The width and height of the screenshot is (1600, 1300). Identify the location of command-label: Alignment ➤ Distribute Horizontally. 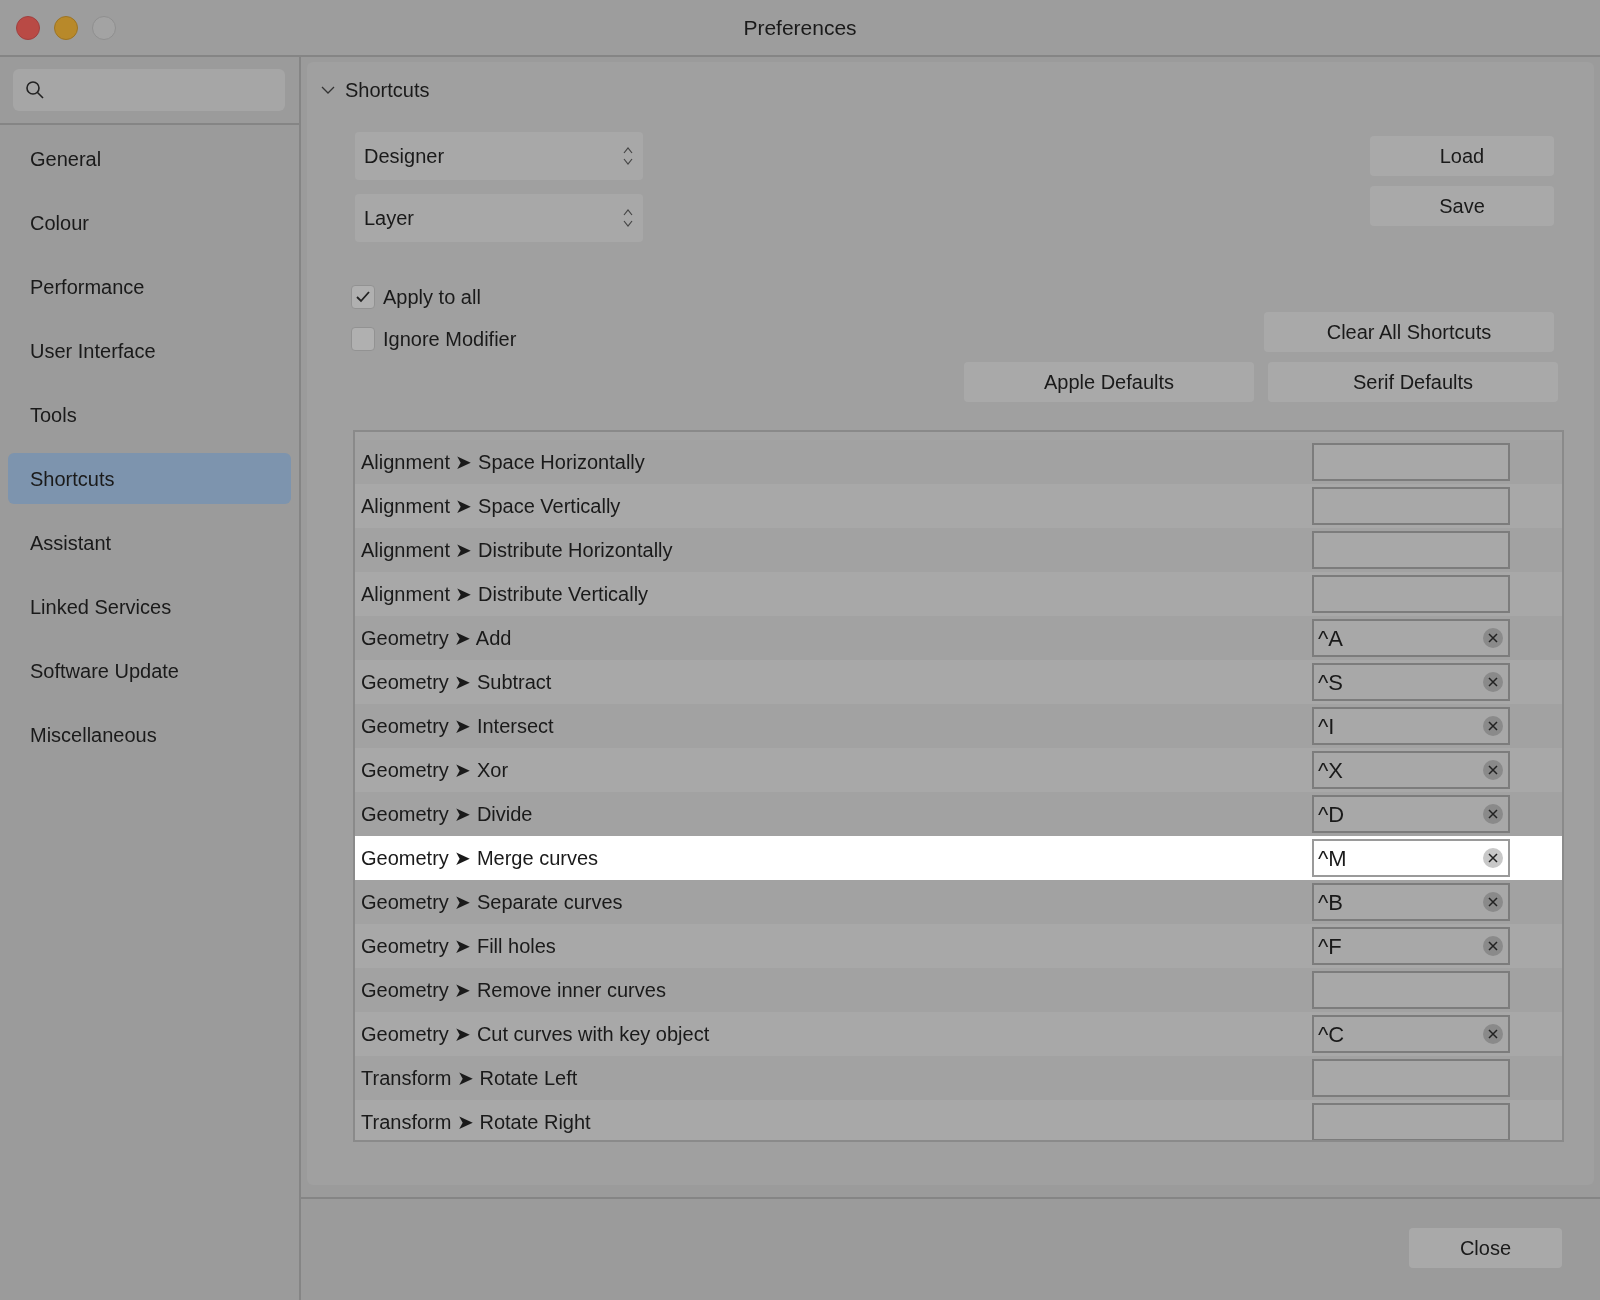
(517, 550).